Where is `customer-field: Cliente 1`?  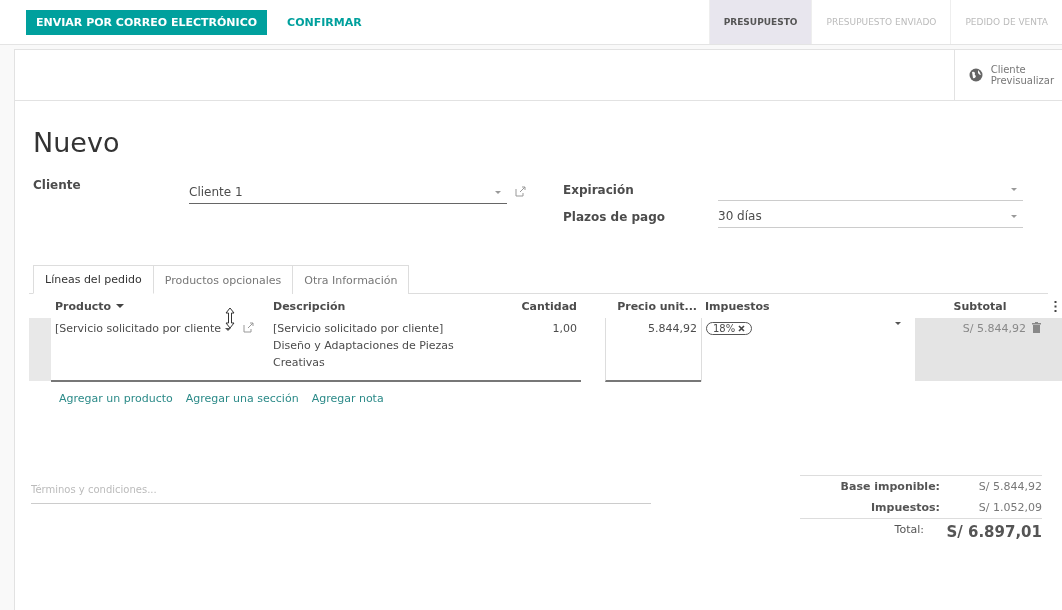 customer-field: Cliente 1 is located at coordinates (348, 192).